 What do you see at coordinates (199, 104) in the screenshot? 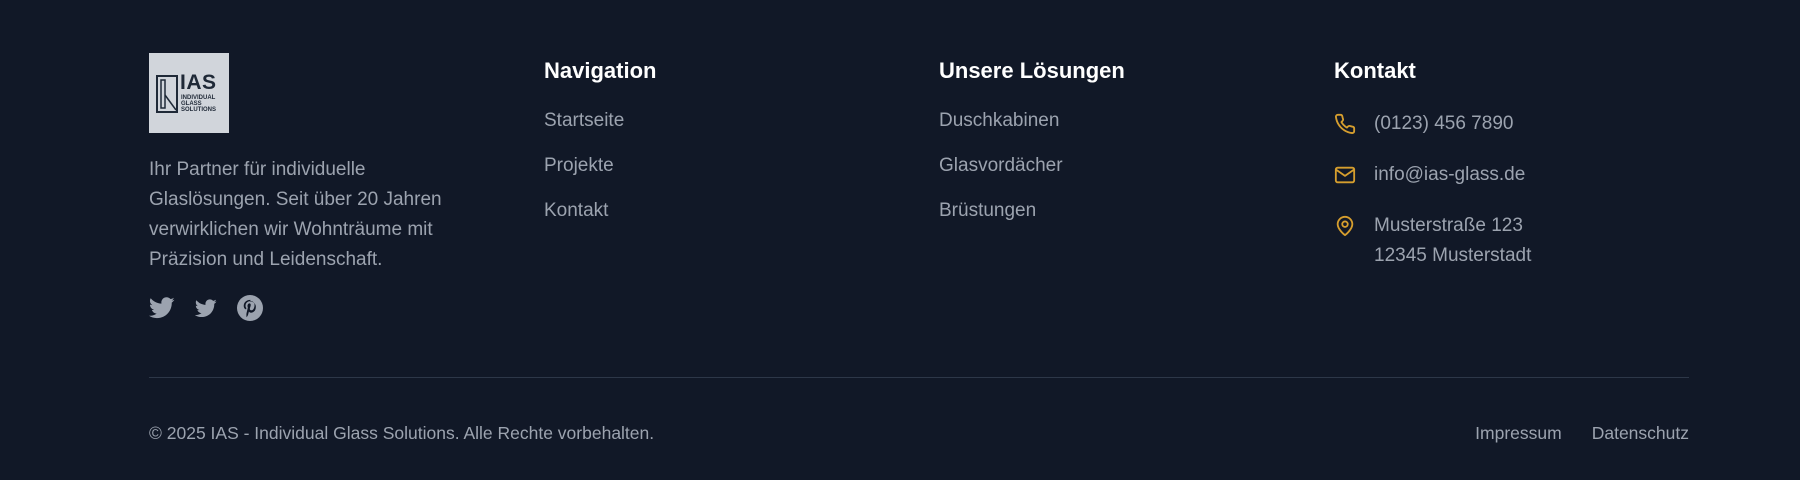
I see `logo-subtext: INDIVIDUAL GLASS SOLUTIONS` at bounding box center [199, 104].